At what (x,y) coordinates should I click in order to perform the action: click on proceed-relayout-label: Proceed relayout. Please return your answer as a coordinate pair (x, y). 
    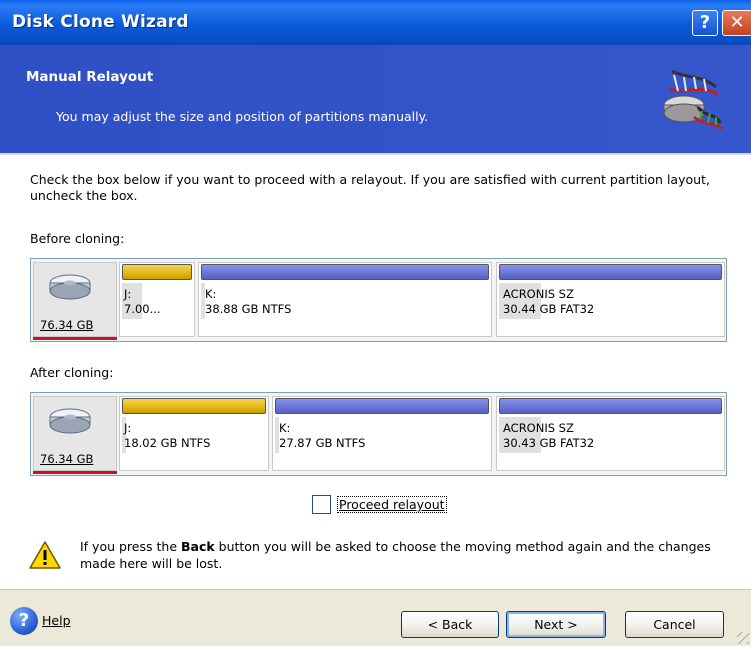
    Looking at the image, I should click on (392, 504).